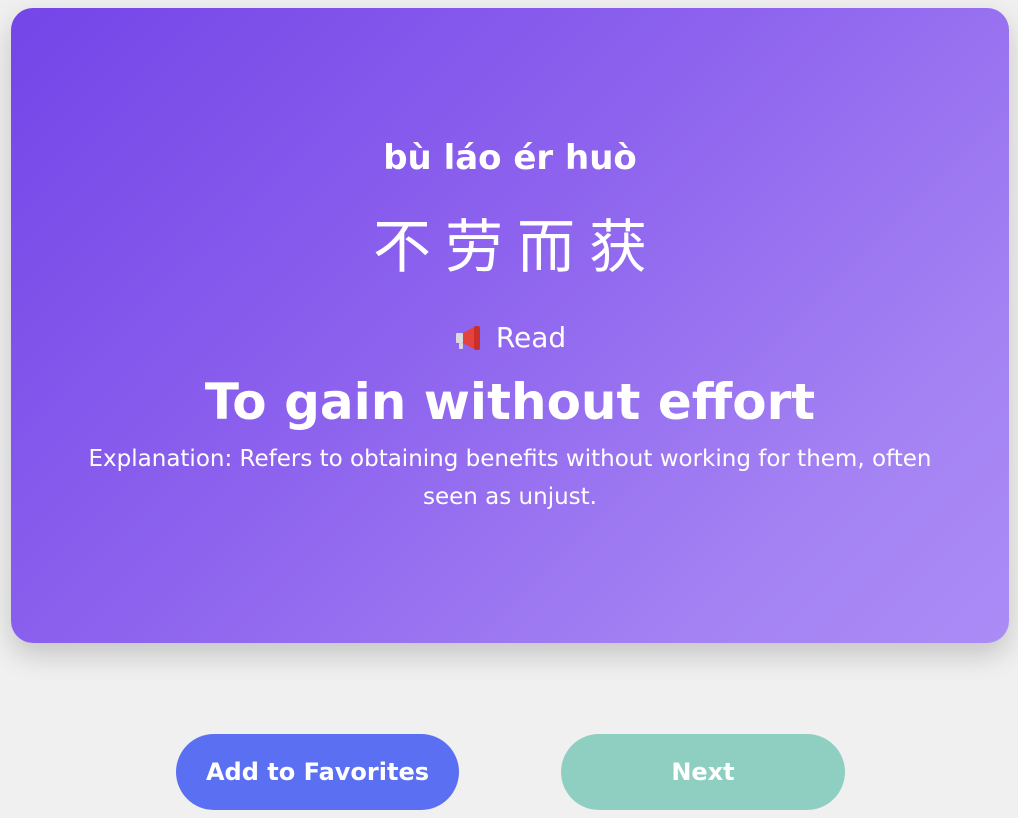  What do you see at coordinates (510, 158) in the screenshot?
I see `pinyin-text: bù láo ér huò` at bounding box center [510, 158].